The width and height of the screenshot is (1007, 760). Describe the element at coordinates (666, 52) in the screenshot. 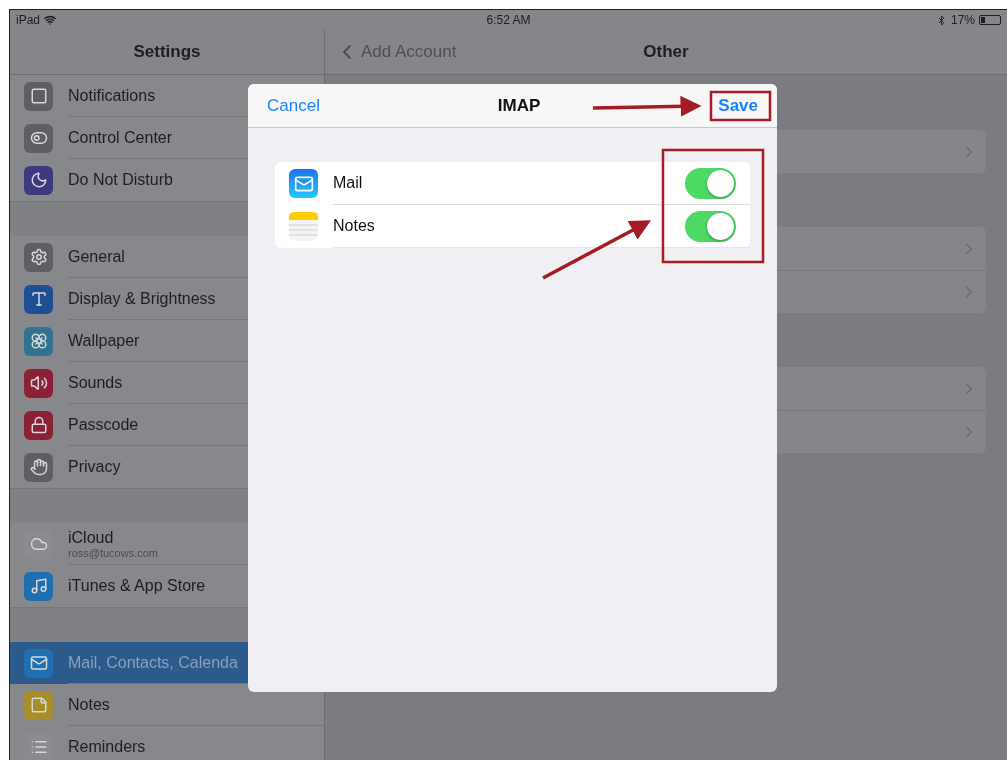

I see `page-title: Other` at that location.